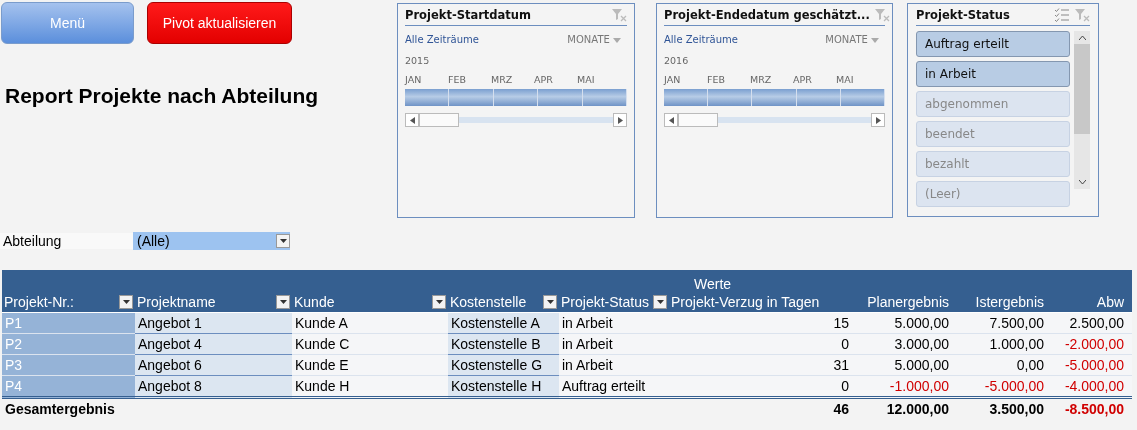 Image resolution: width=1137 pixels, height=430 pixels. What do you see at coordinates (314, 302) in the screenshot?
I see `column-header: Kunde` at bounding box center [314, 302].